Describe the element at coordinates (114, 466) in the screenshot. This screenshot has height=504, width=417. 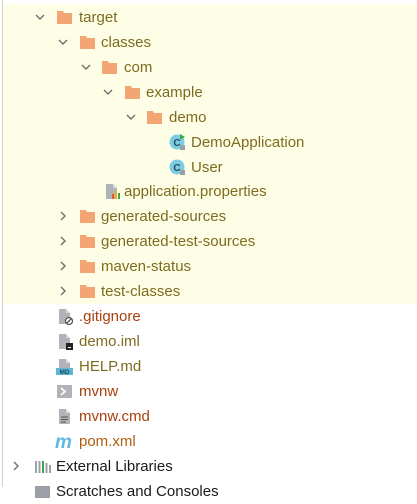
I see `tree-item-label: External Libraries` at that location.